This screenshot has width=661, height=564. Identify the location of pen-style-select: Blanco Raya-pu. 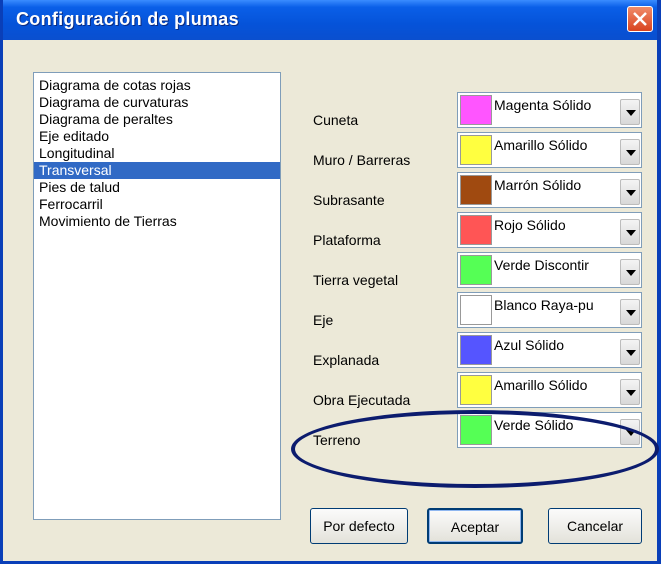
(549, 310).